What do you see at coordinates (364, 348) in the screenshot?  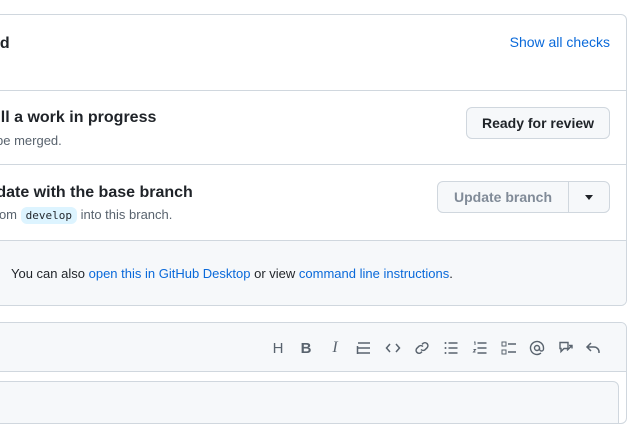 I see `quote-icon` at bounding box center [364, 348].